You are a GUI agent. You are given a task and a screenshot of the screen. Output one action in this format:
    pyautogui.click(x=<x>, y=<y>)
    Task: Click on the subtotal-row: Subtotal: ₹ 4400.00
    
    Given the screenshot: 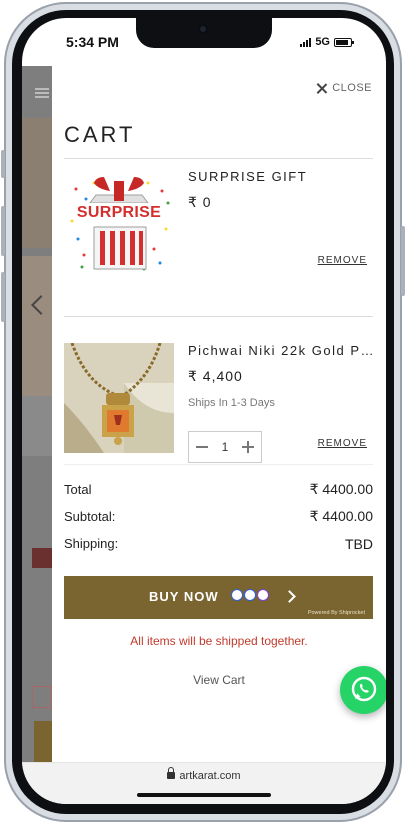 What is the action you would take?
    pyautogui.click(x=218, y=516)
    